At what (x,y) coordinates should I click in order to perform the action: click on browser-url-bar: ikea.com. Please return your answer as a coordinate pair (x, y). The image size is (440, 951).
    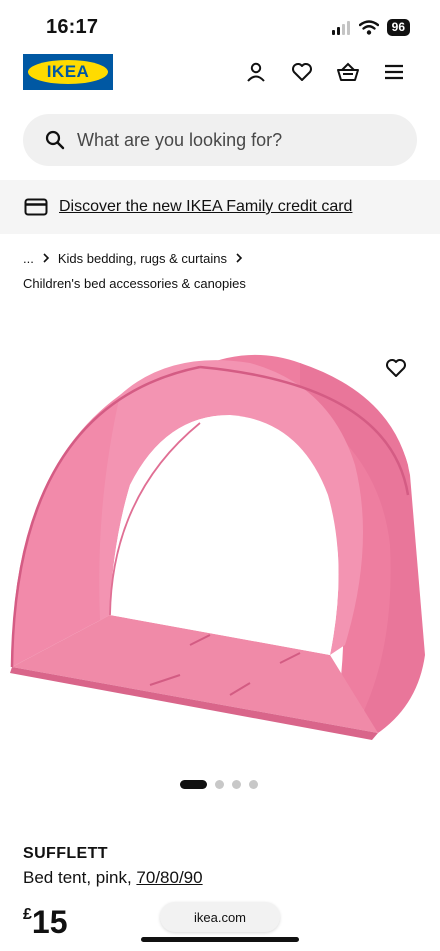
    Looking at the image, I should click on (220, 917).